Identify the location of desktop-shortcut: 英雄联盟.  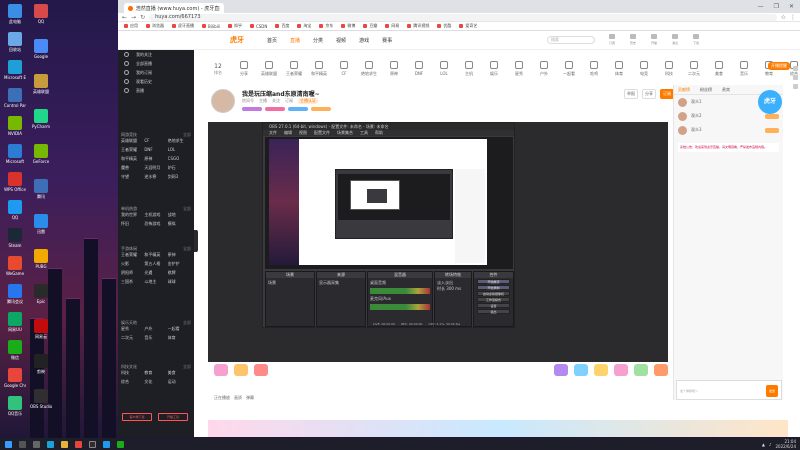
(41, 84).